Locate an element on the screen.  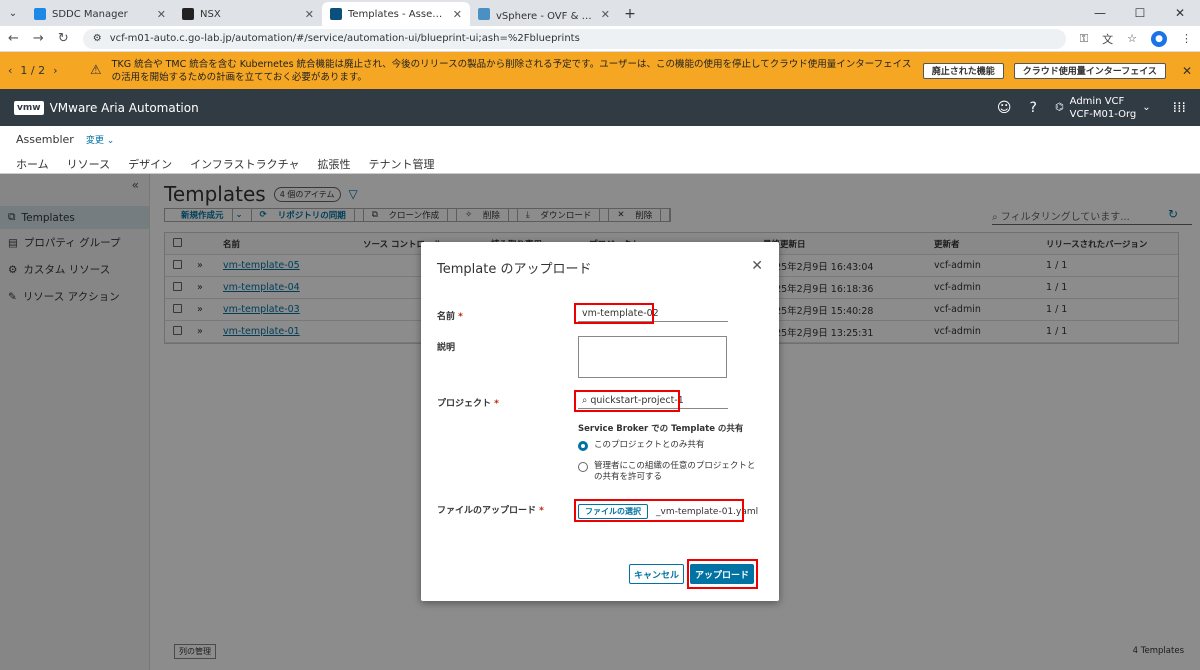
name-label-text: 名前 is located at coordinates (446, 317).